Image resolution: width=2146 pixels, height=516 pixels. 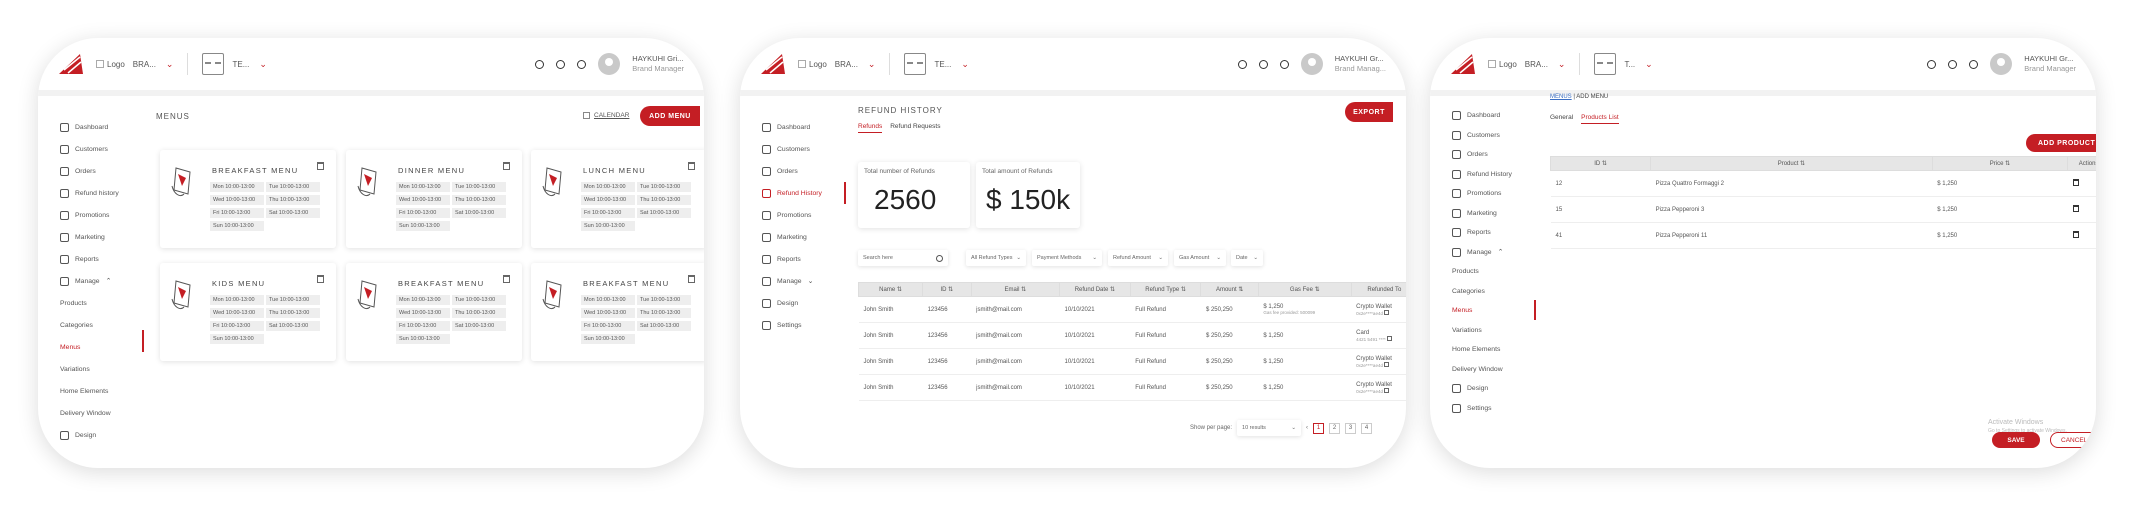 What do you see at coordinates (1492, 370) in the screenshot?
I see `sidebar-item-delivery-window: Delivery Window` at bounding box center [1492, 370].